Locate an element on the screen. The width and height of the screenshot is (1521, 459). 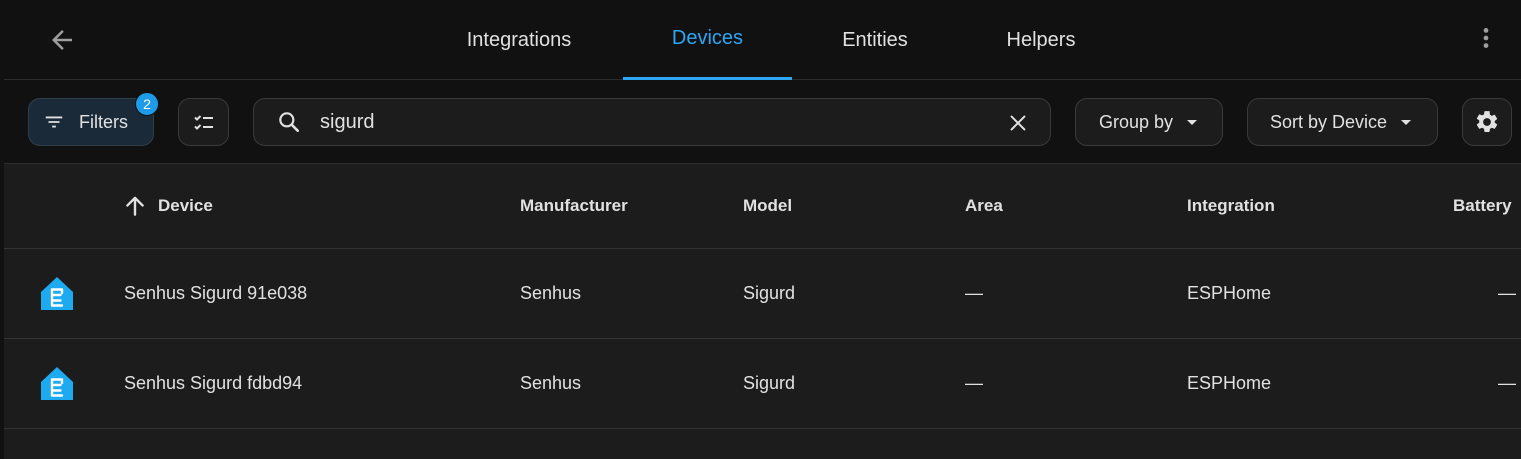
filter-count-badge: 2 is located at coordinates (147, 104).